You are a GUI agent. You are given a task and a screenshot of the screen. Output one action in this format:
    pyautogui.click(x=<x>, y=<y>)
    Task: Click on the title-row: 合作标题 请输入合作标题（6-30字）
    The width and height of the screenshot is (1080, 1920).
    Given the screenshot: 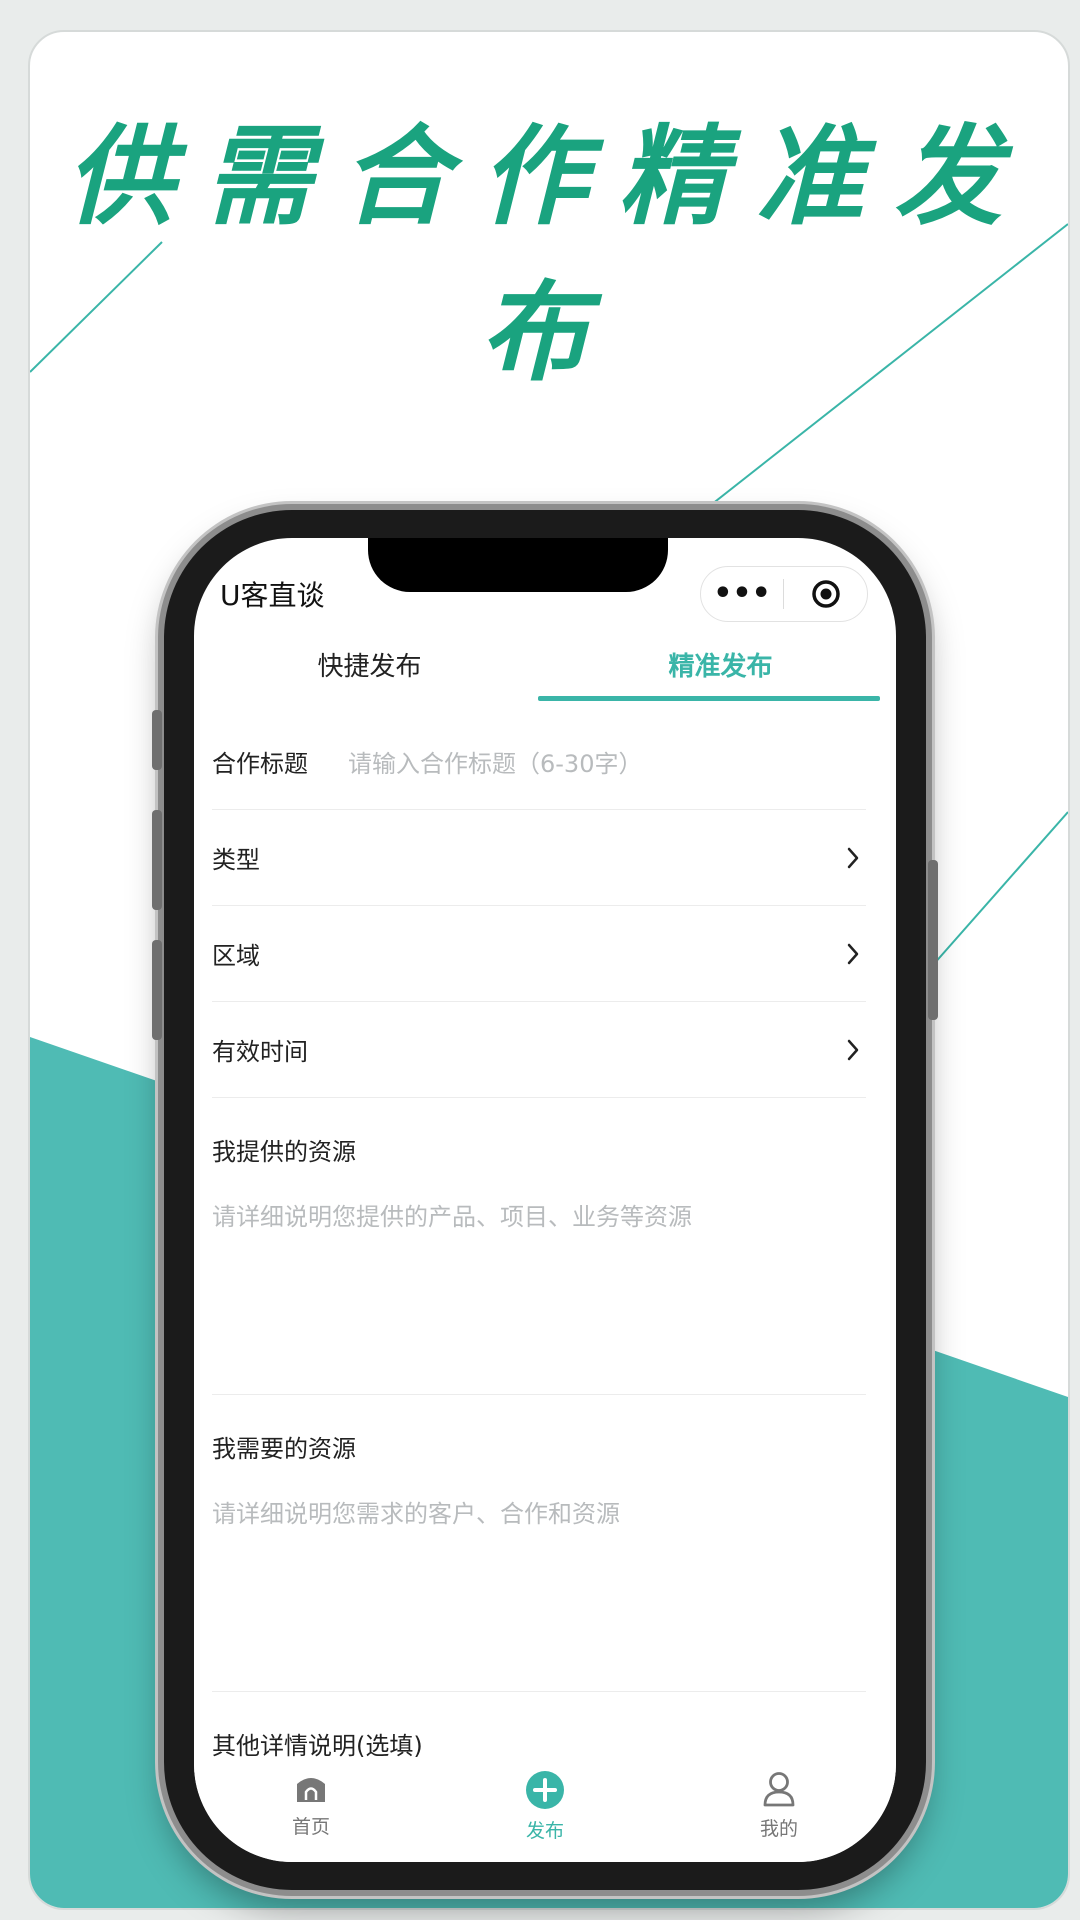 What is the action you would take?
    pyautogui.click(x=539, y=762)
    